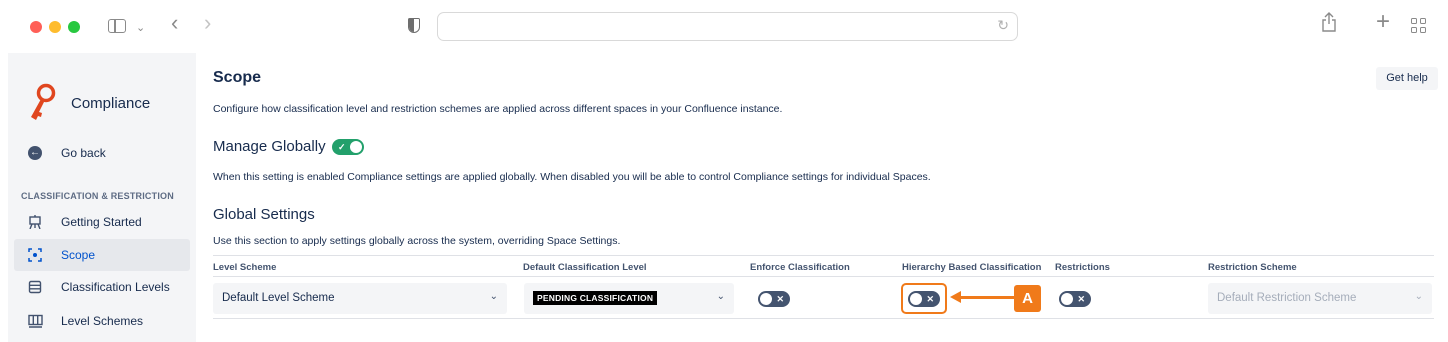  I want to click on manage-globally-label: Manage Globally, so click(269, 146).